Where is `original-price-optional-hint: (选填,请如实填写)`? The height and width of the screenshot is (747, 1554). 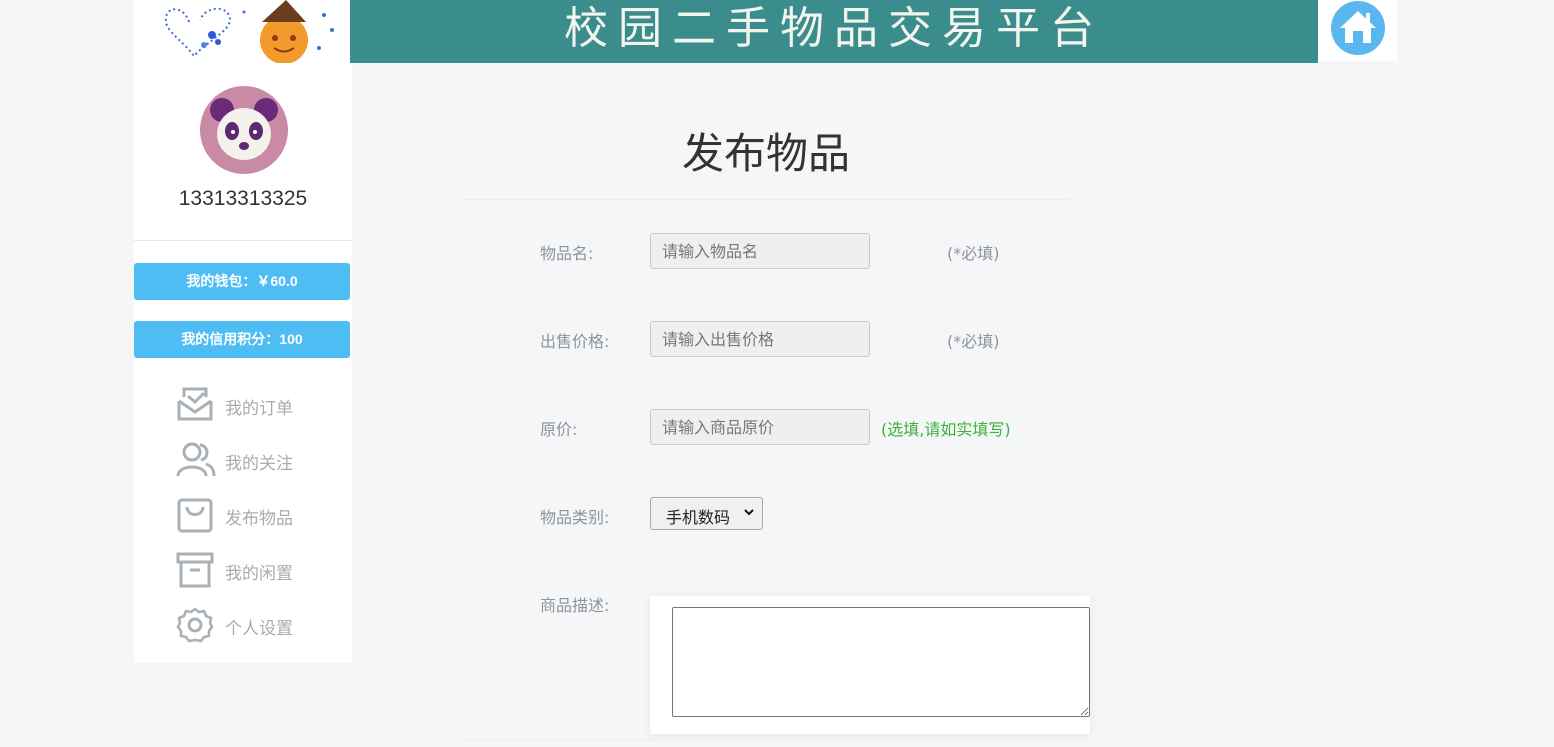 original-price-optional-hint: (选填,请如实填写) is located at coordinates (946, 429).